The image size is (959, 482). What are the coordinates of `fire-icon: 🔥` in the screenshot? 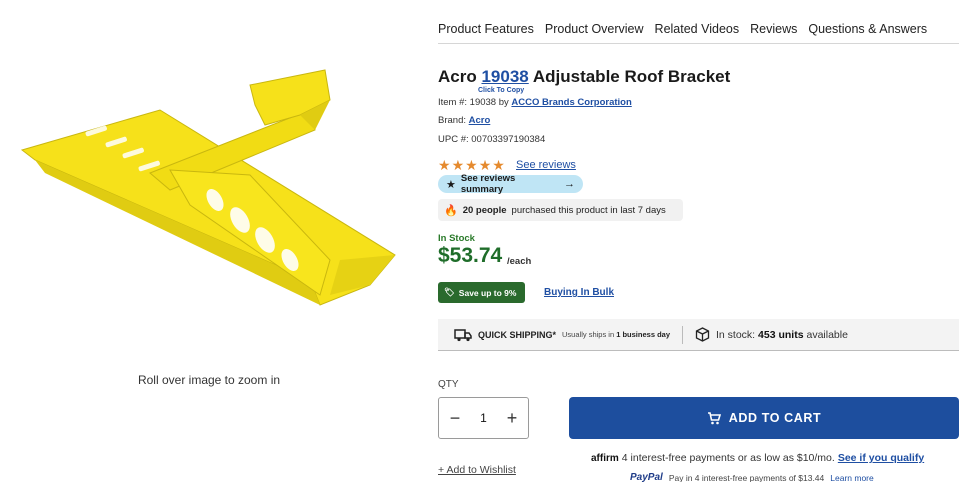 It's located at (451, 210).